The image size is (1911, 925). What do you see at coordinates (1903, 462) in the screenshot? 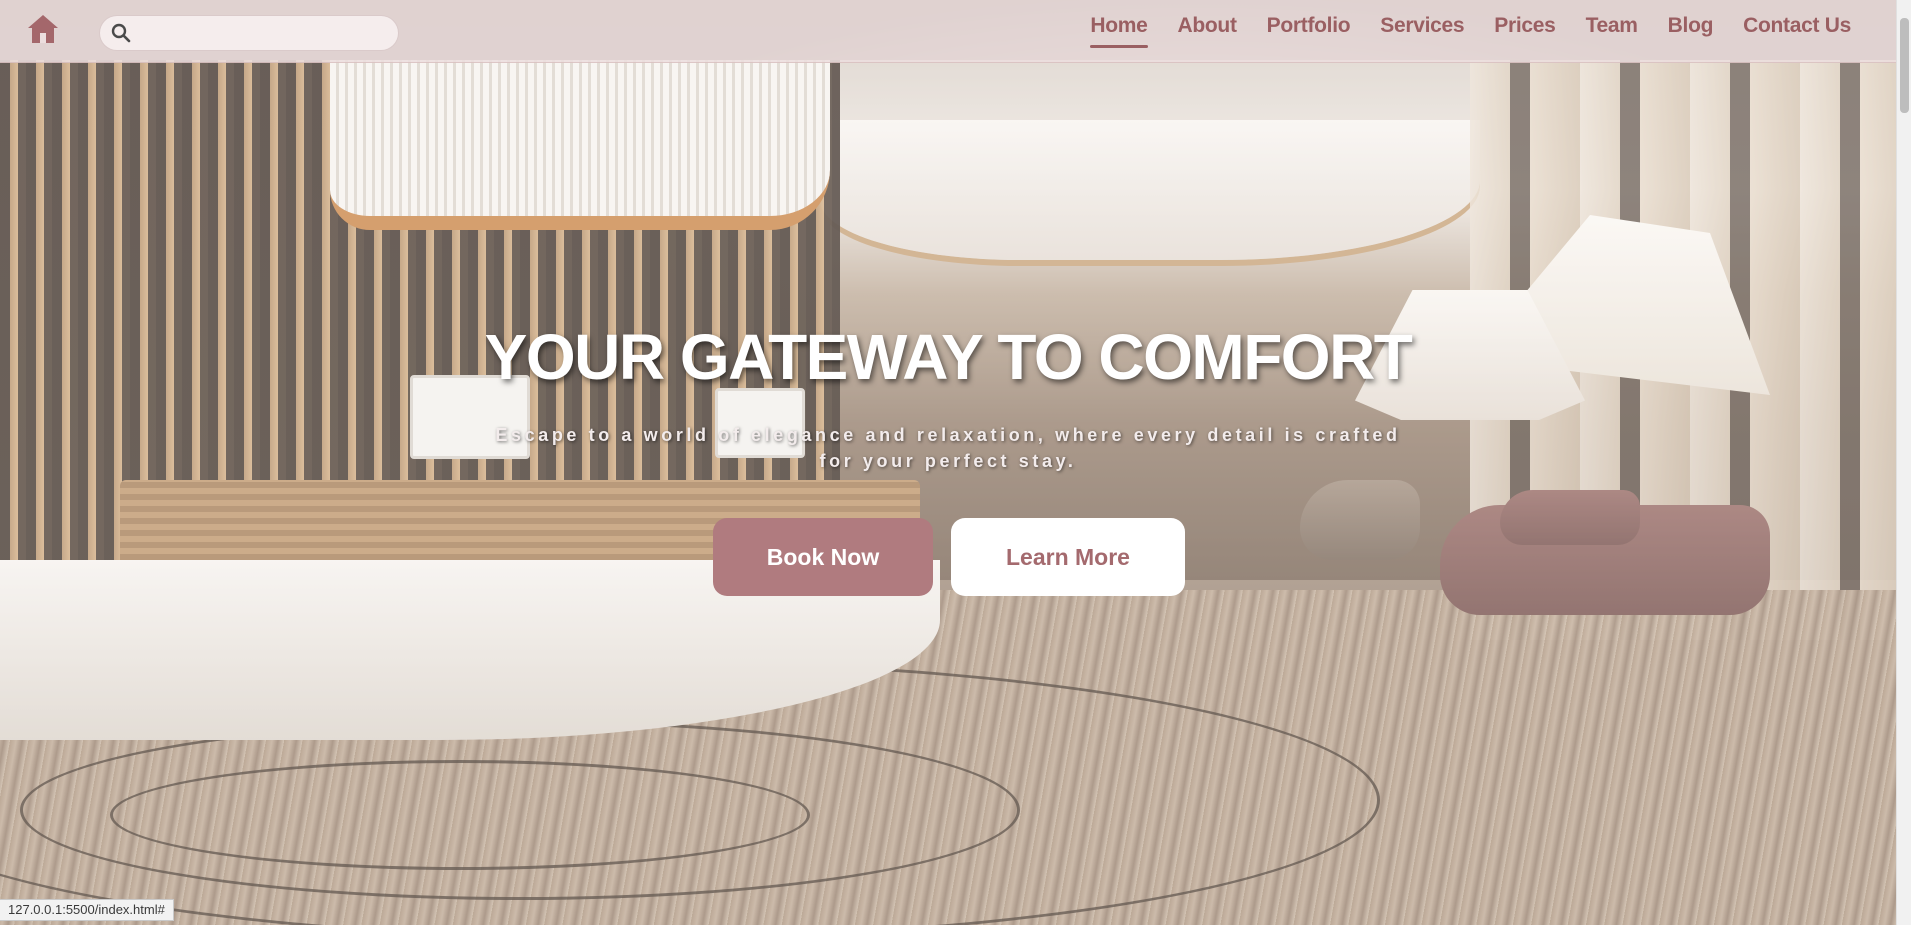
I see `vertical-scrollbar` at bounding box center [1903, 462].